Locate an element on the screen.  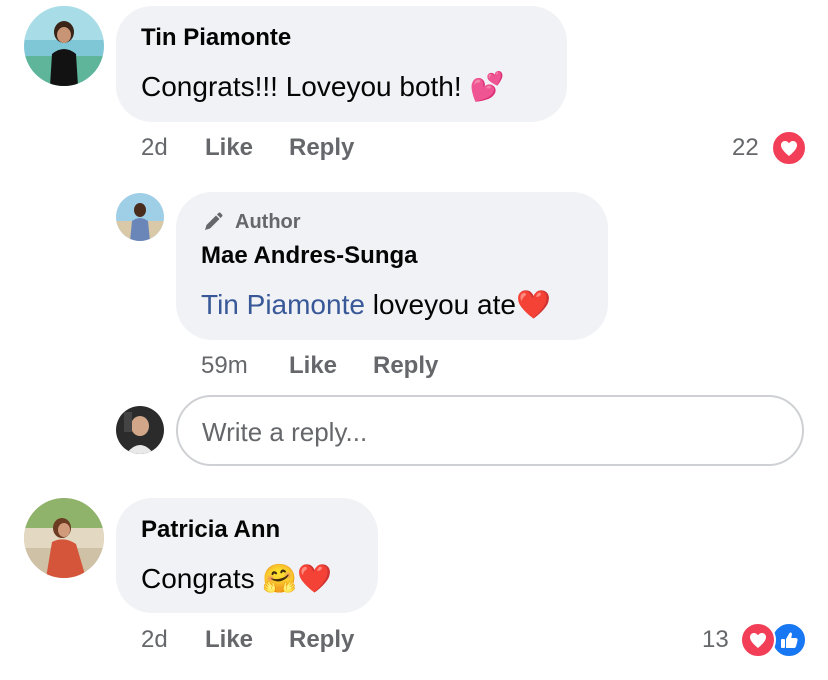
comment-text-body: Congrats!!! Loveyou both! is located at coordinates (301, 86).